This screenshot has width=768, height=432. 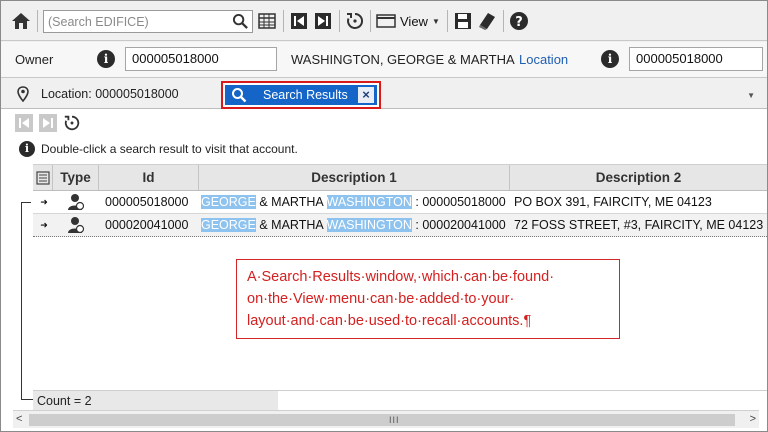 What do you see at coordinates (458, 202) in the screenshot?
I see `desc-suffix: : 000005018000` at bounding box center [458, 202].